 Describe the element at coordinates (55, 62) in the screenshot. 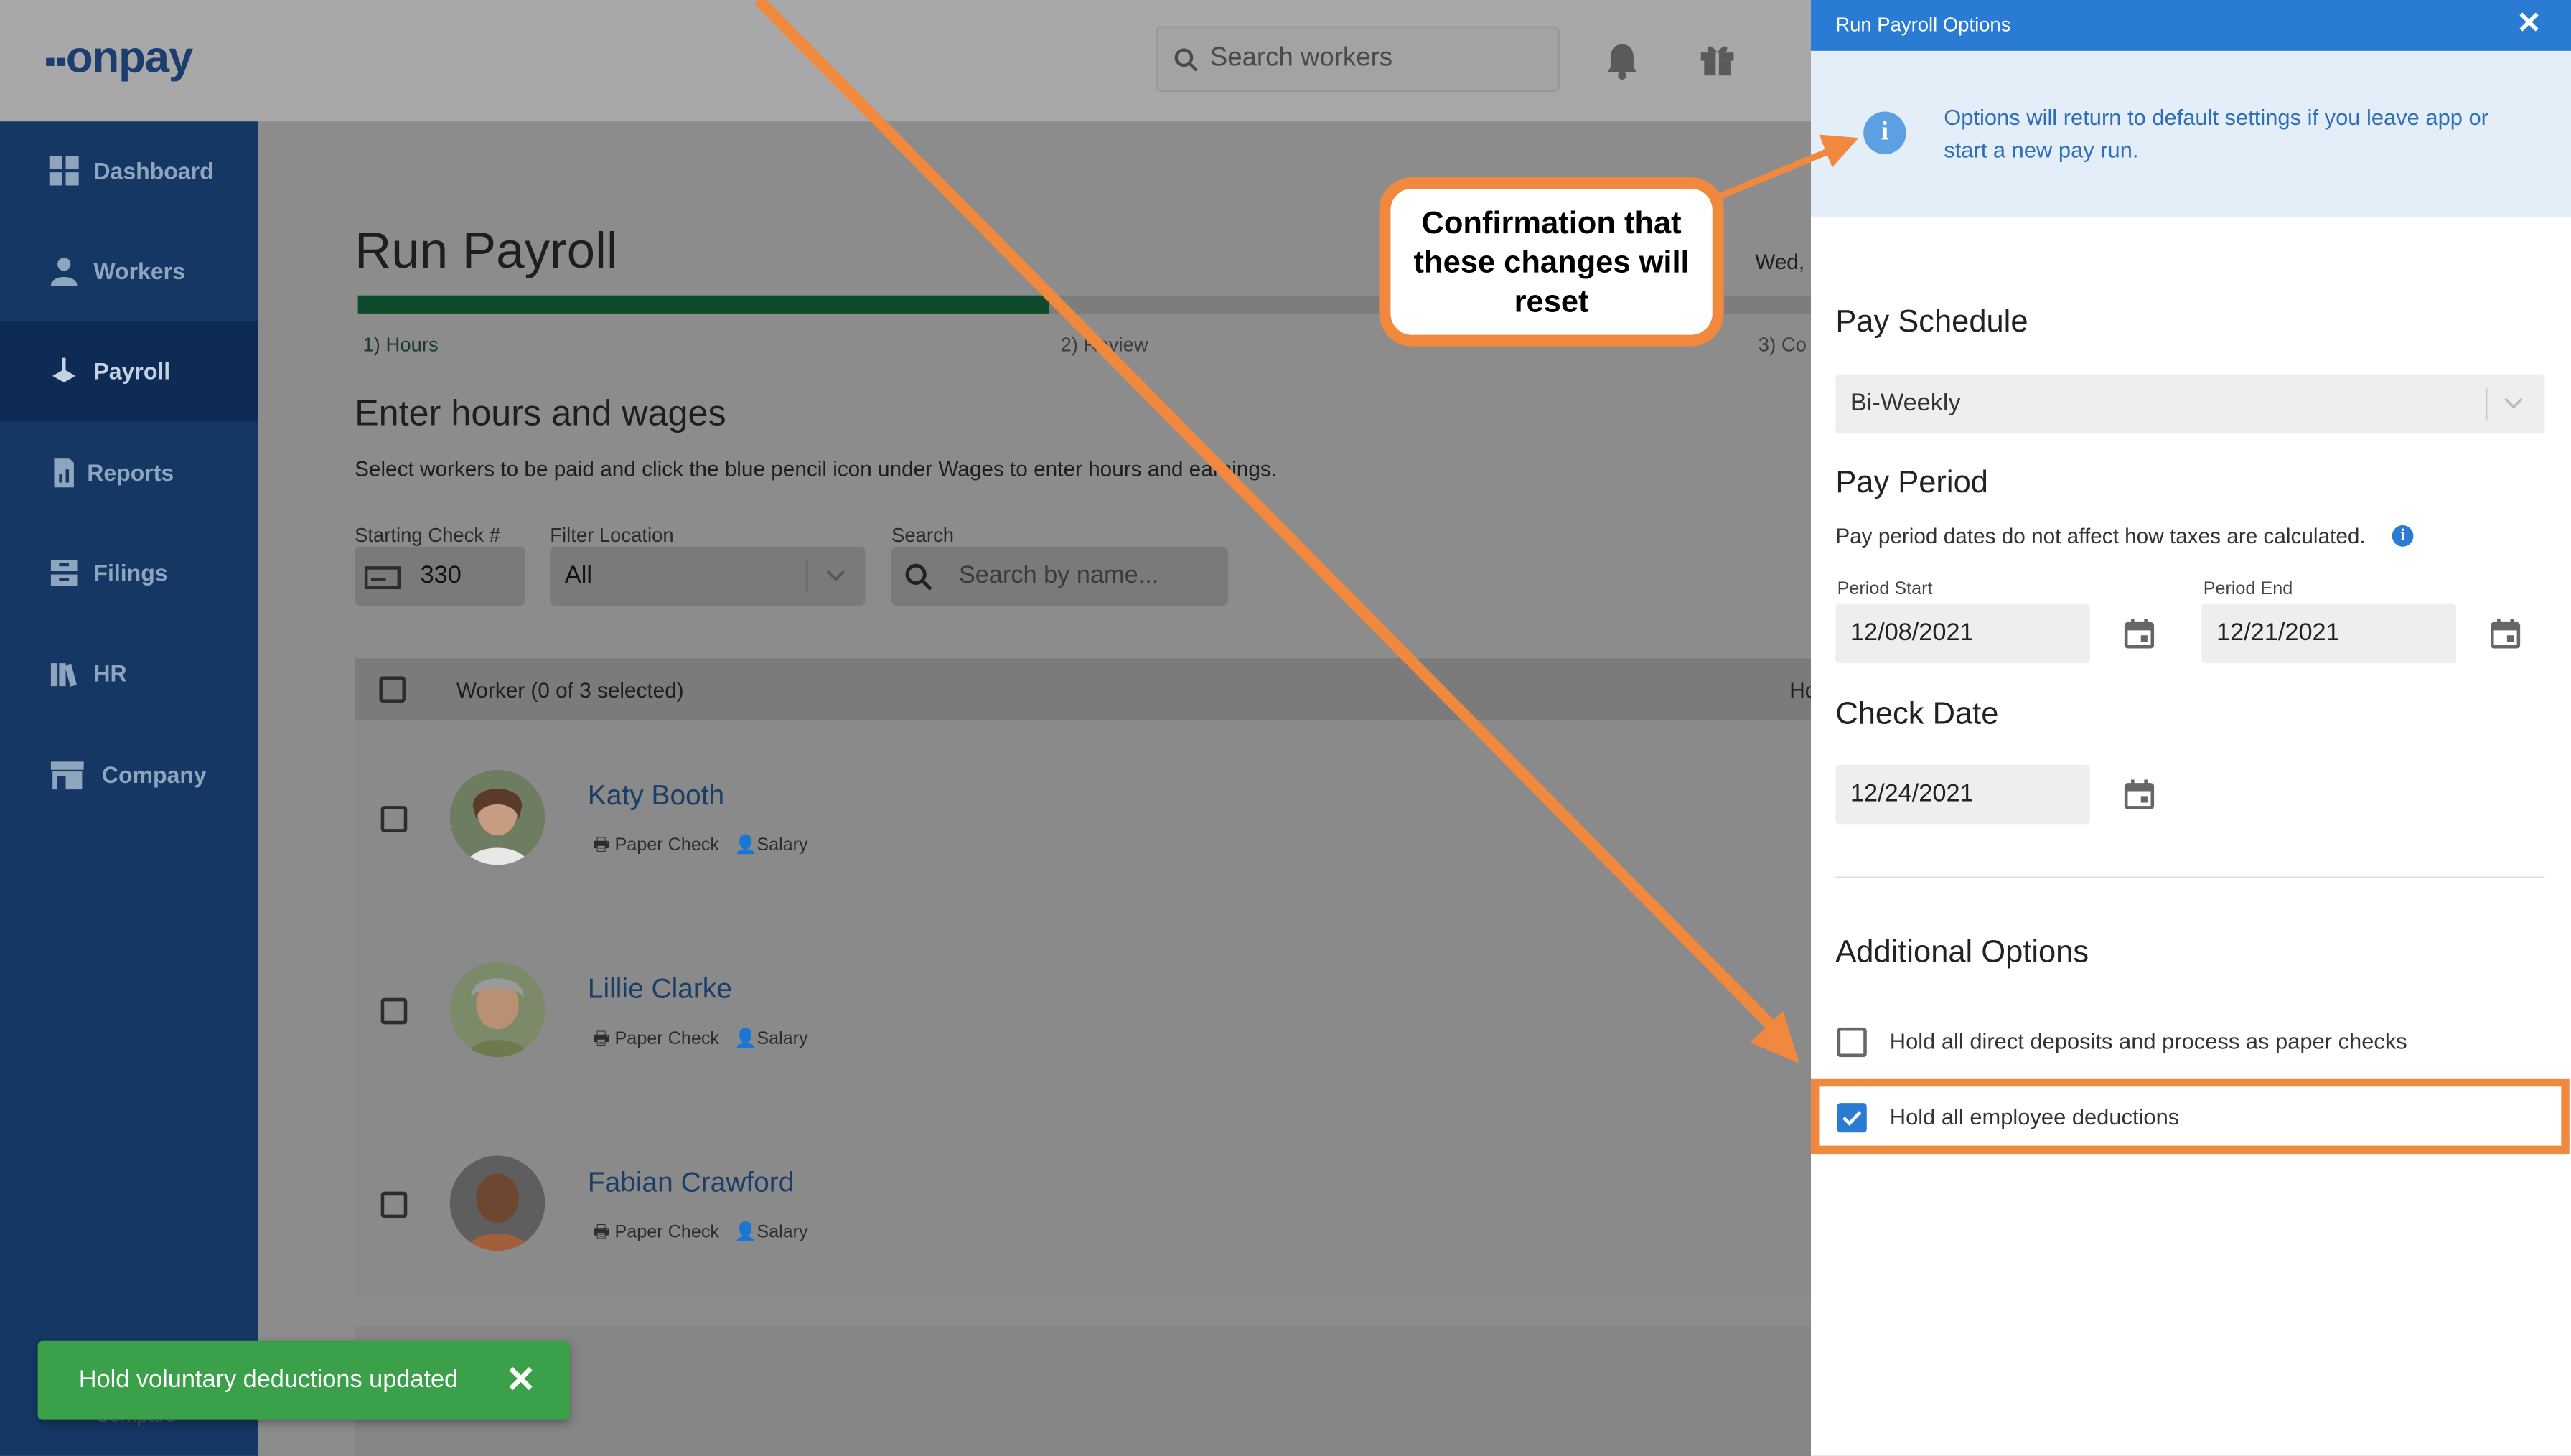

I see `logo-mark-icon: ▪▪` at that location.